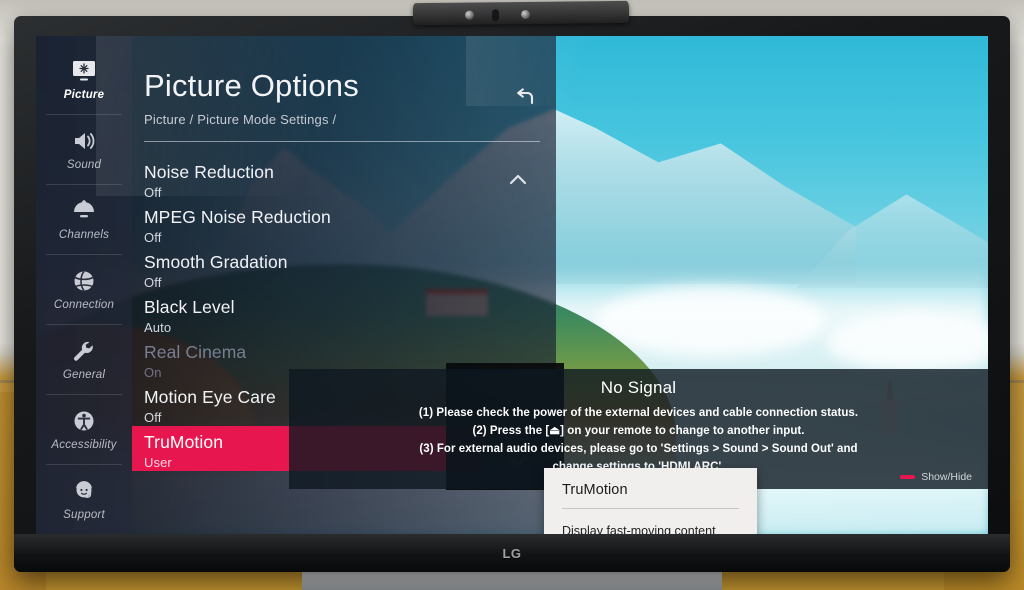  I want to click on sidebar-item-sound: Sound, so click(84, 149).